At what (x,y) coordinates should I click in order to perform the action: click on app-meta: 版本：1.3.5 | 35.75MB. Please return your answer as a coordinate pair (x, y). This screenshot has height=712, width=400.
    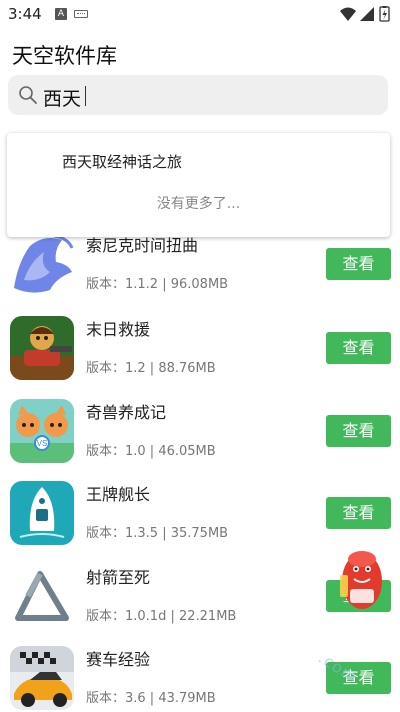
    Looking at the image, I should click on (157, 533).